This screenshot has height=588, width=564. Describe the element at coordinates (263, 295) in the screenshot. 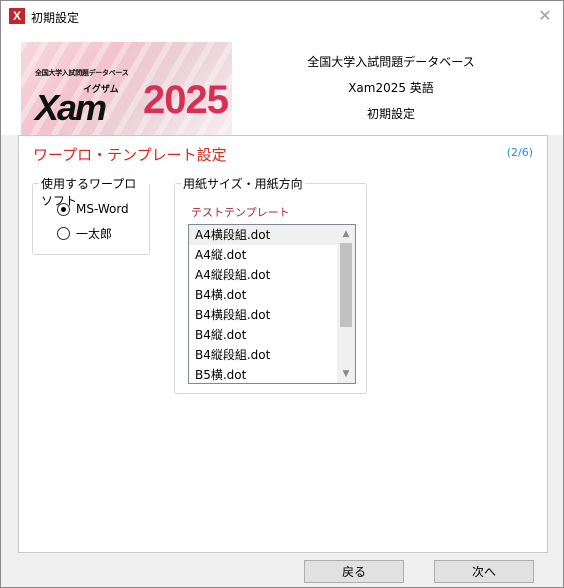

I see `list-item: B4横.dot` at that location.